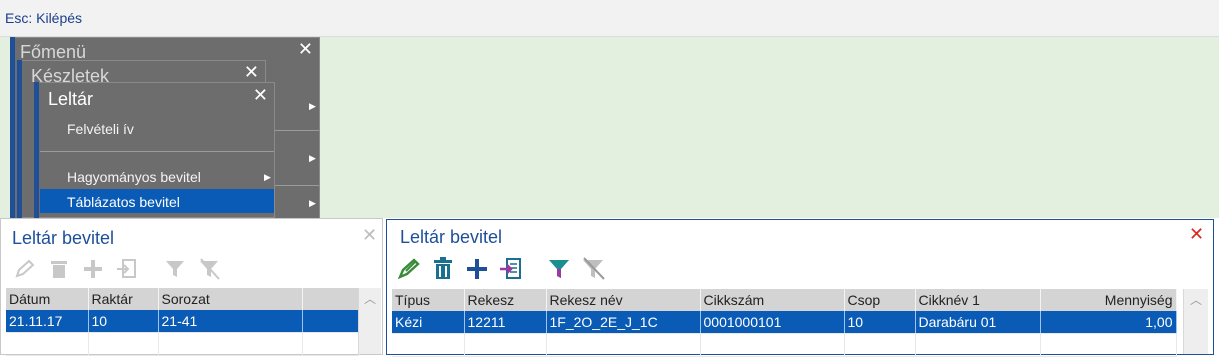  I want to click on left-panel-close-icon: ✕, so click(369, 235).